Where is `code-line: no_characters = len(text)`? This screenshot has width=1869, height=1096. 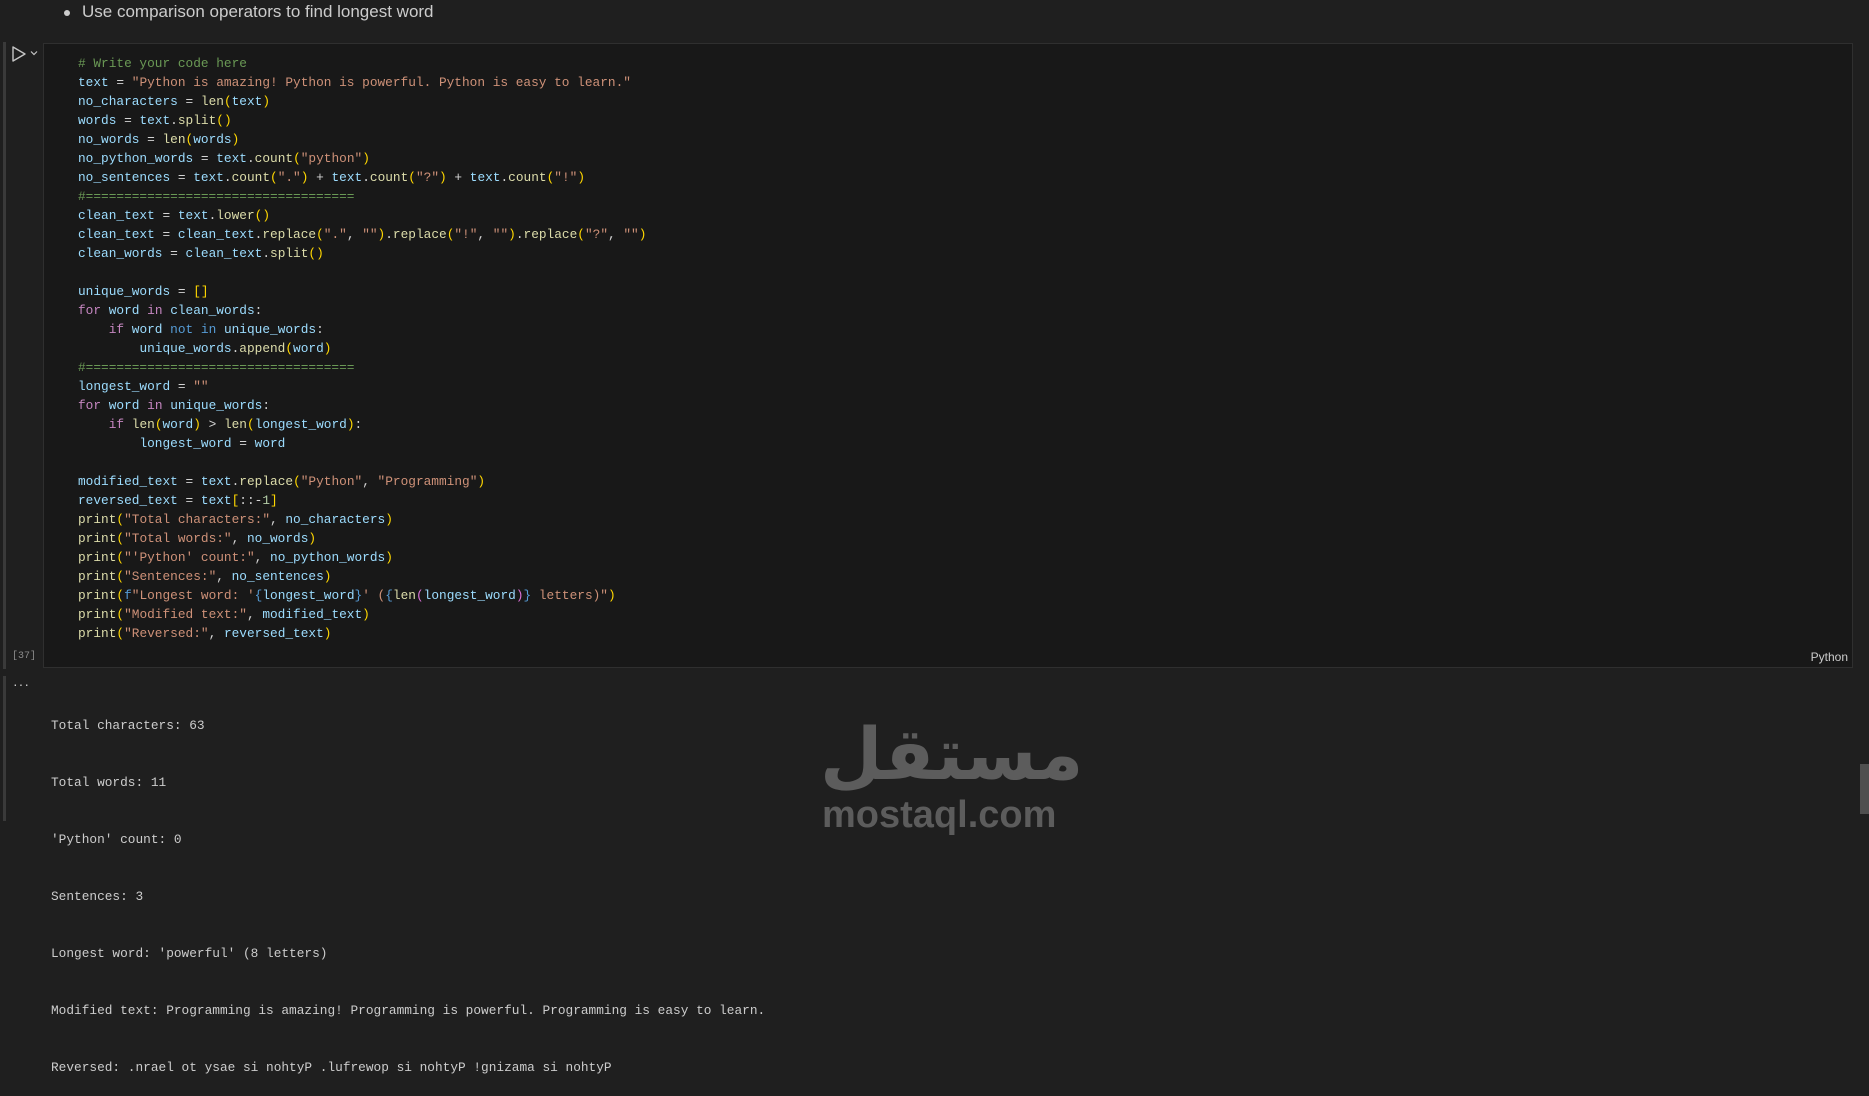
code-line: no_characters = len(text) is located at coordinates (362, 101).